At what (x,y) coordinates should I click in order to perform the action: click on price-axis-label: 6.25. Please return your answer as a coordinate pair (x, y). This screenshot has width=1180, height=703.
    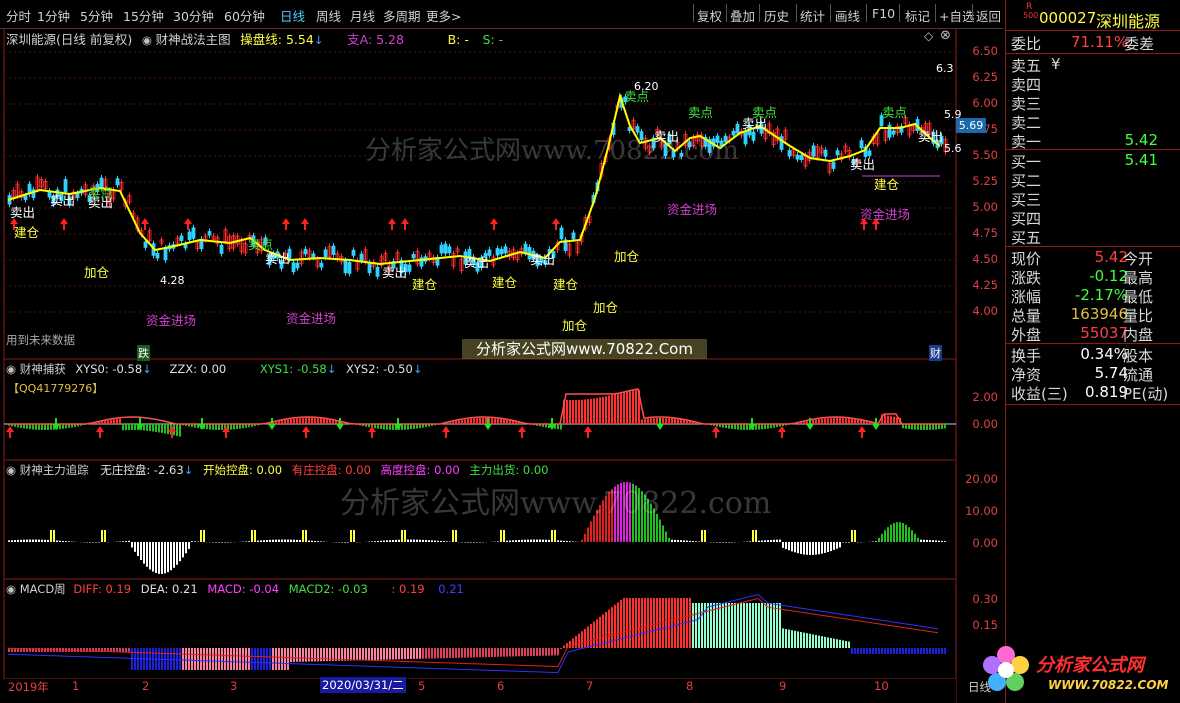
    Looking at the image, I should click on (985, 77).